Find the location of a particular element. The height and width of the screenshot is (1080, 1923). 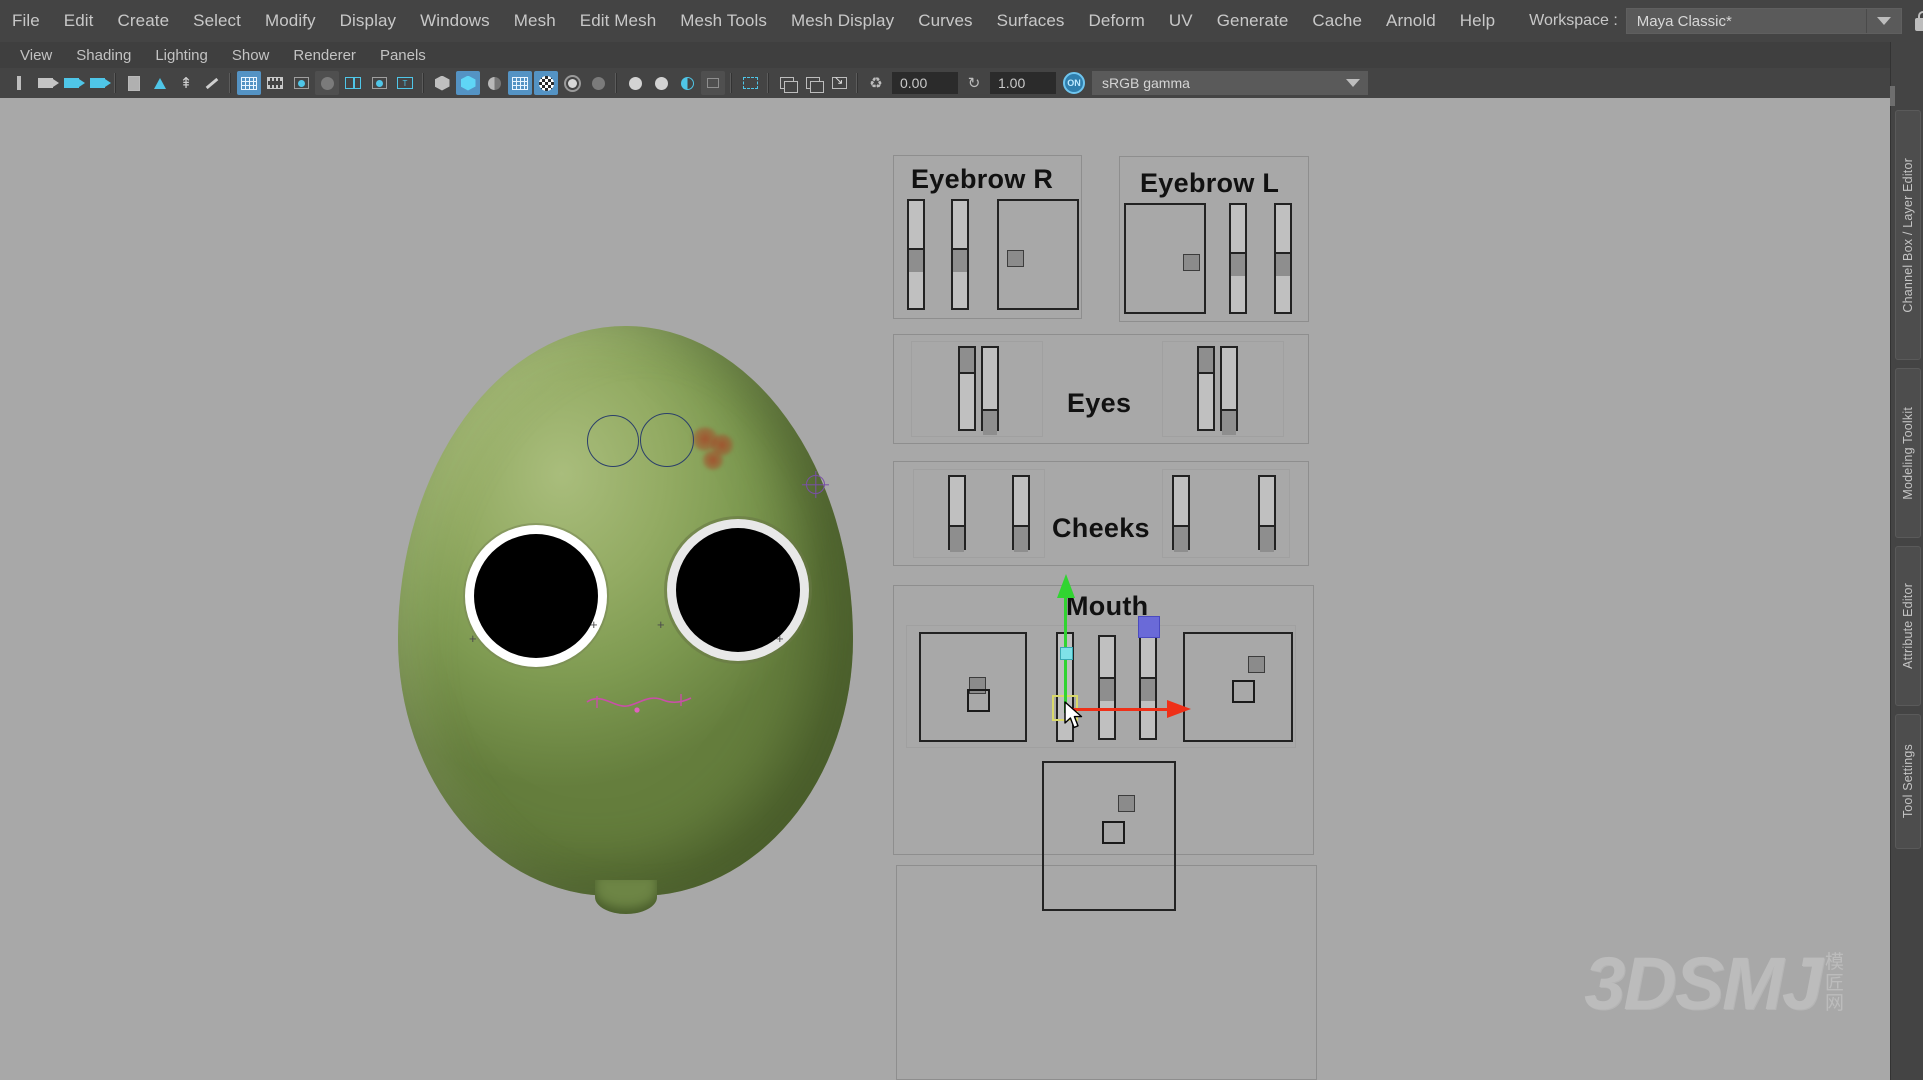

cheeks-slider-r1 is located at coordinates (957, 513).